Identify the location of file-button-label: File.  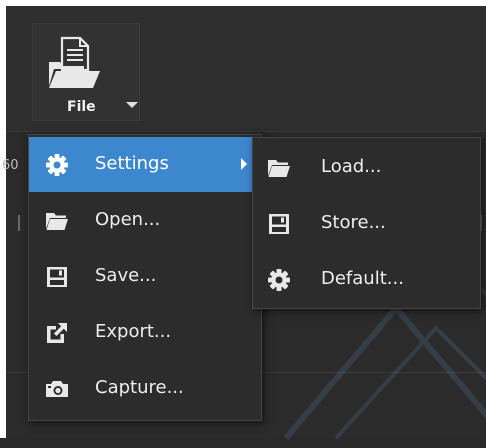
(81, 107).